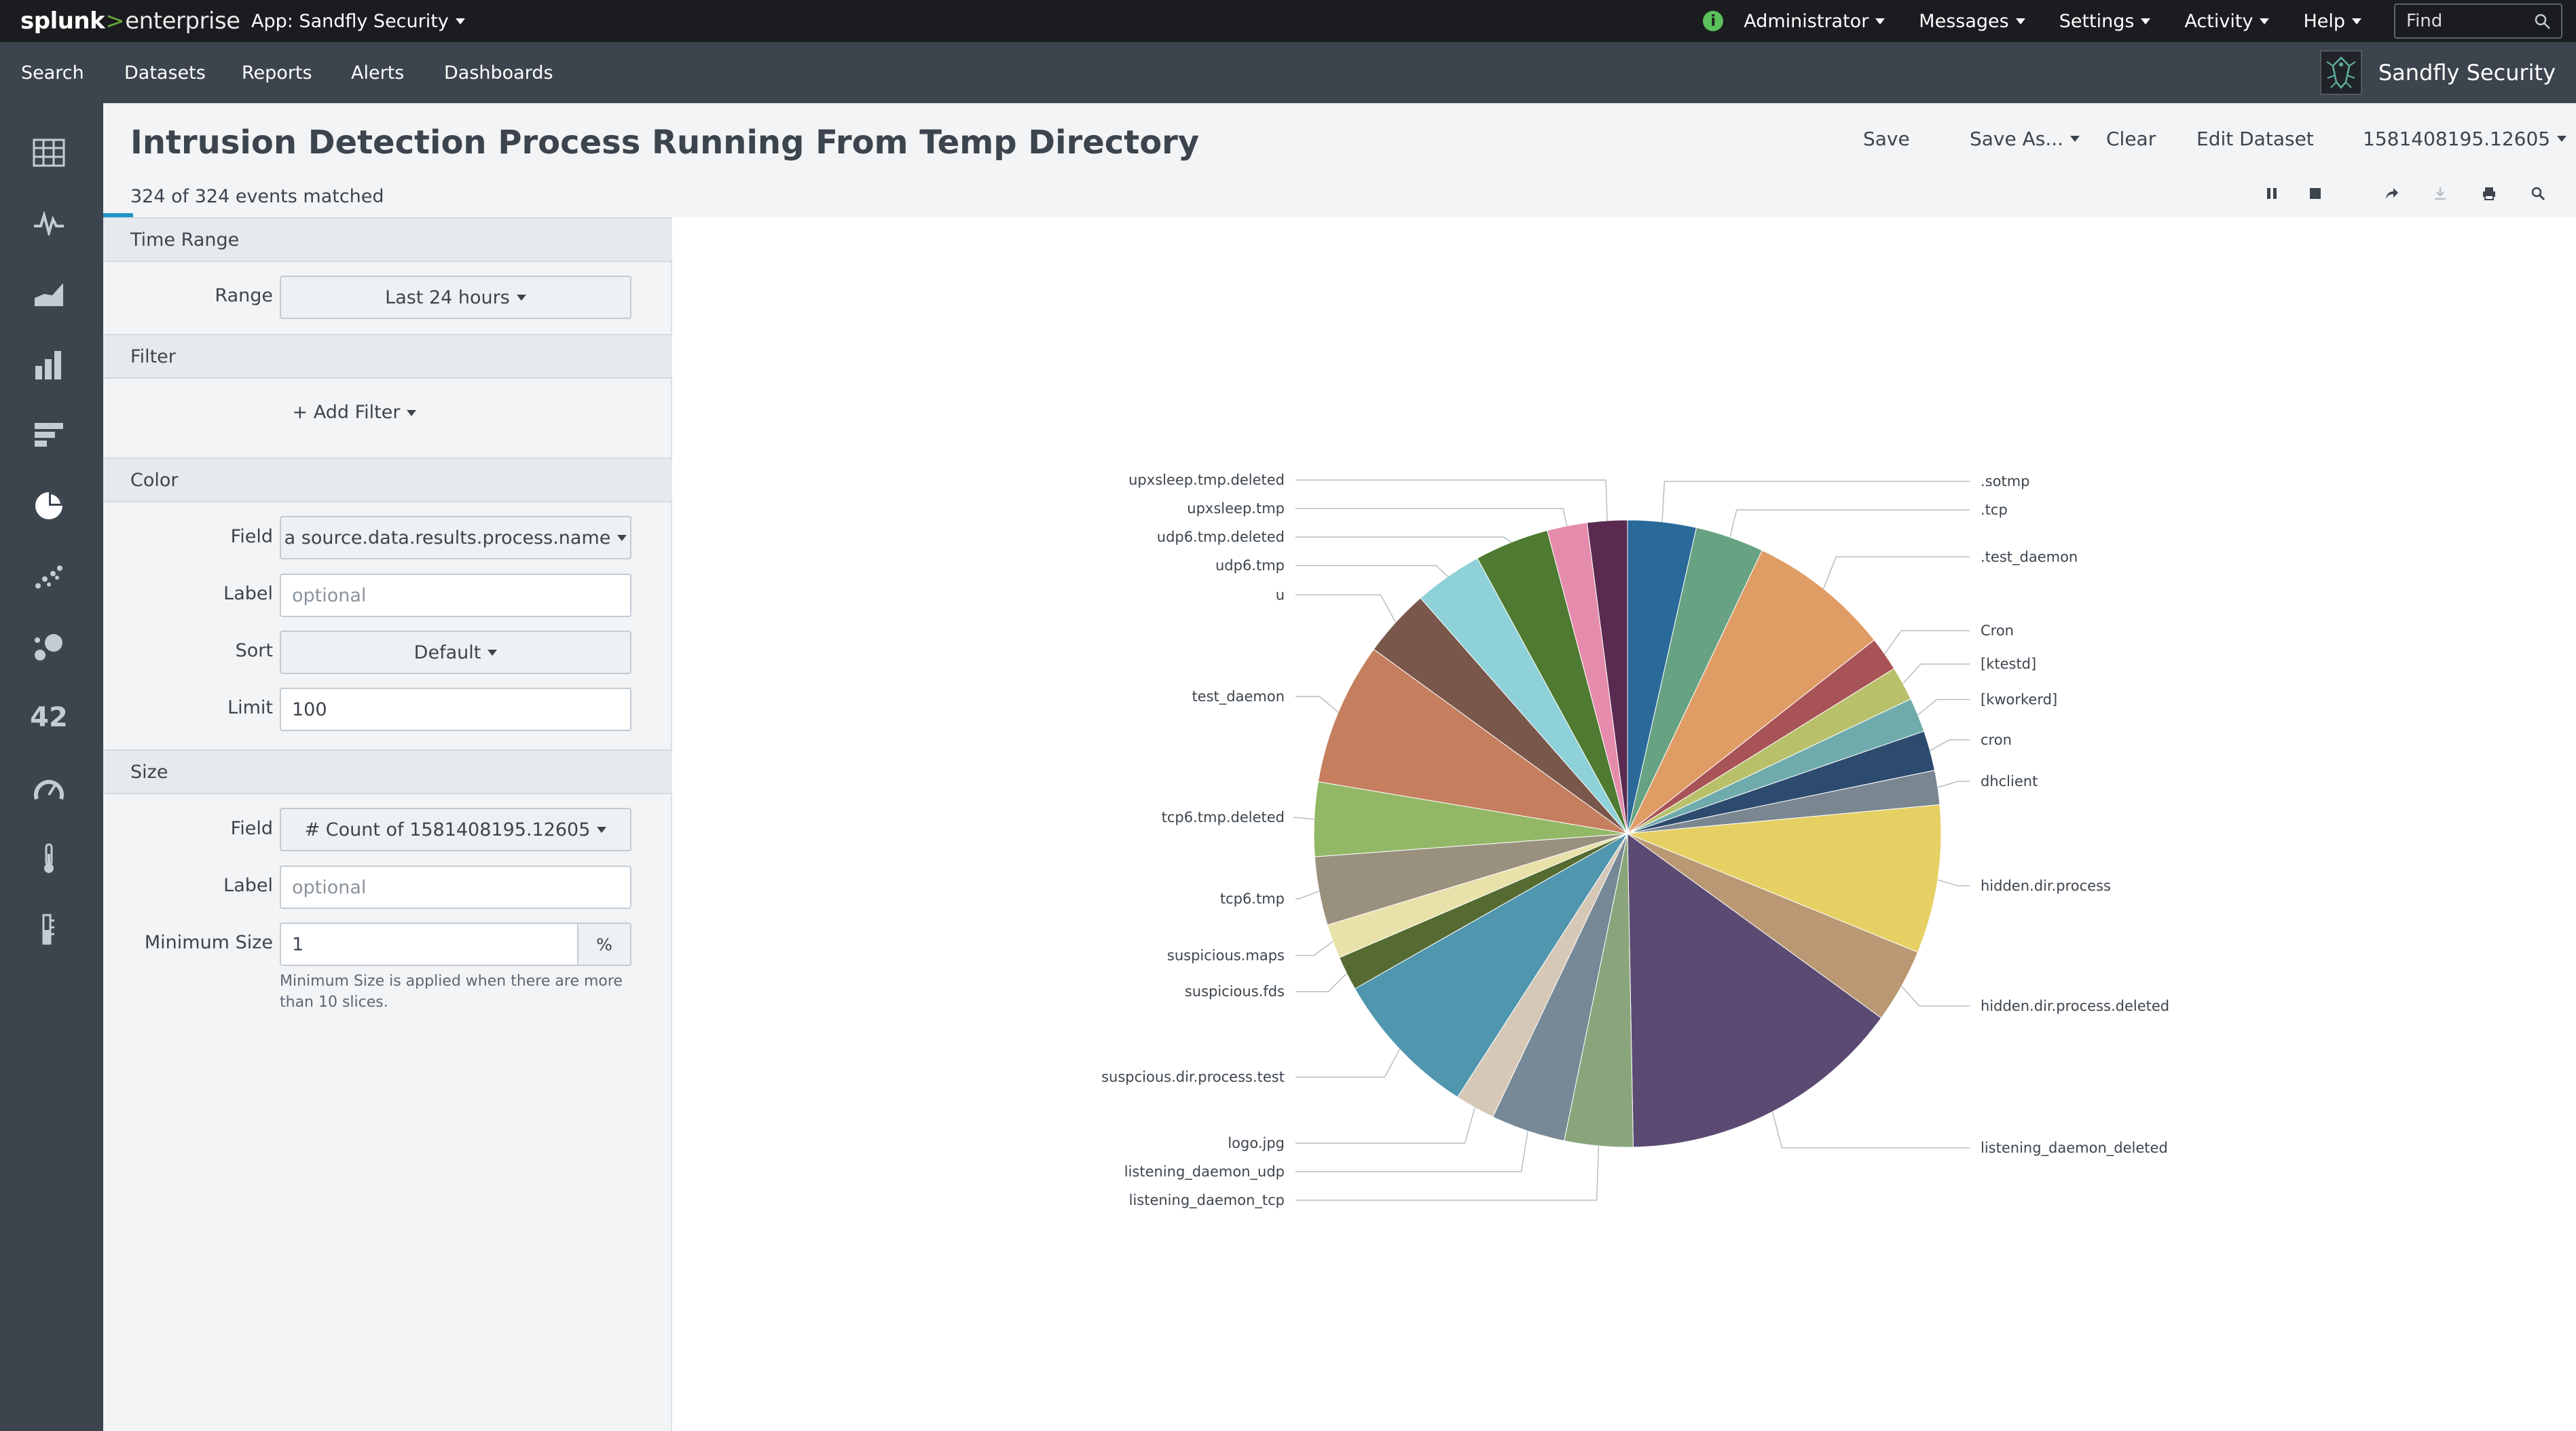 The image size is (2576, 1431). I want to click on edit-dataset-button: Edit Dataset, so click(2255, 139).